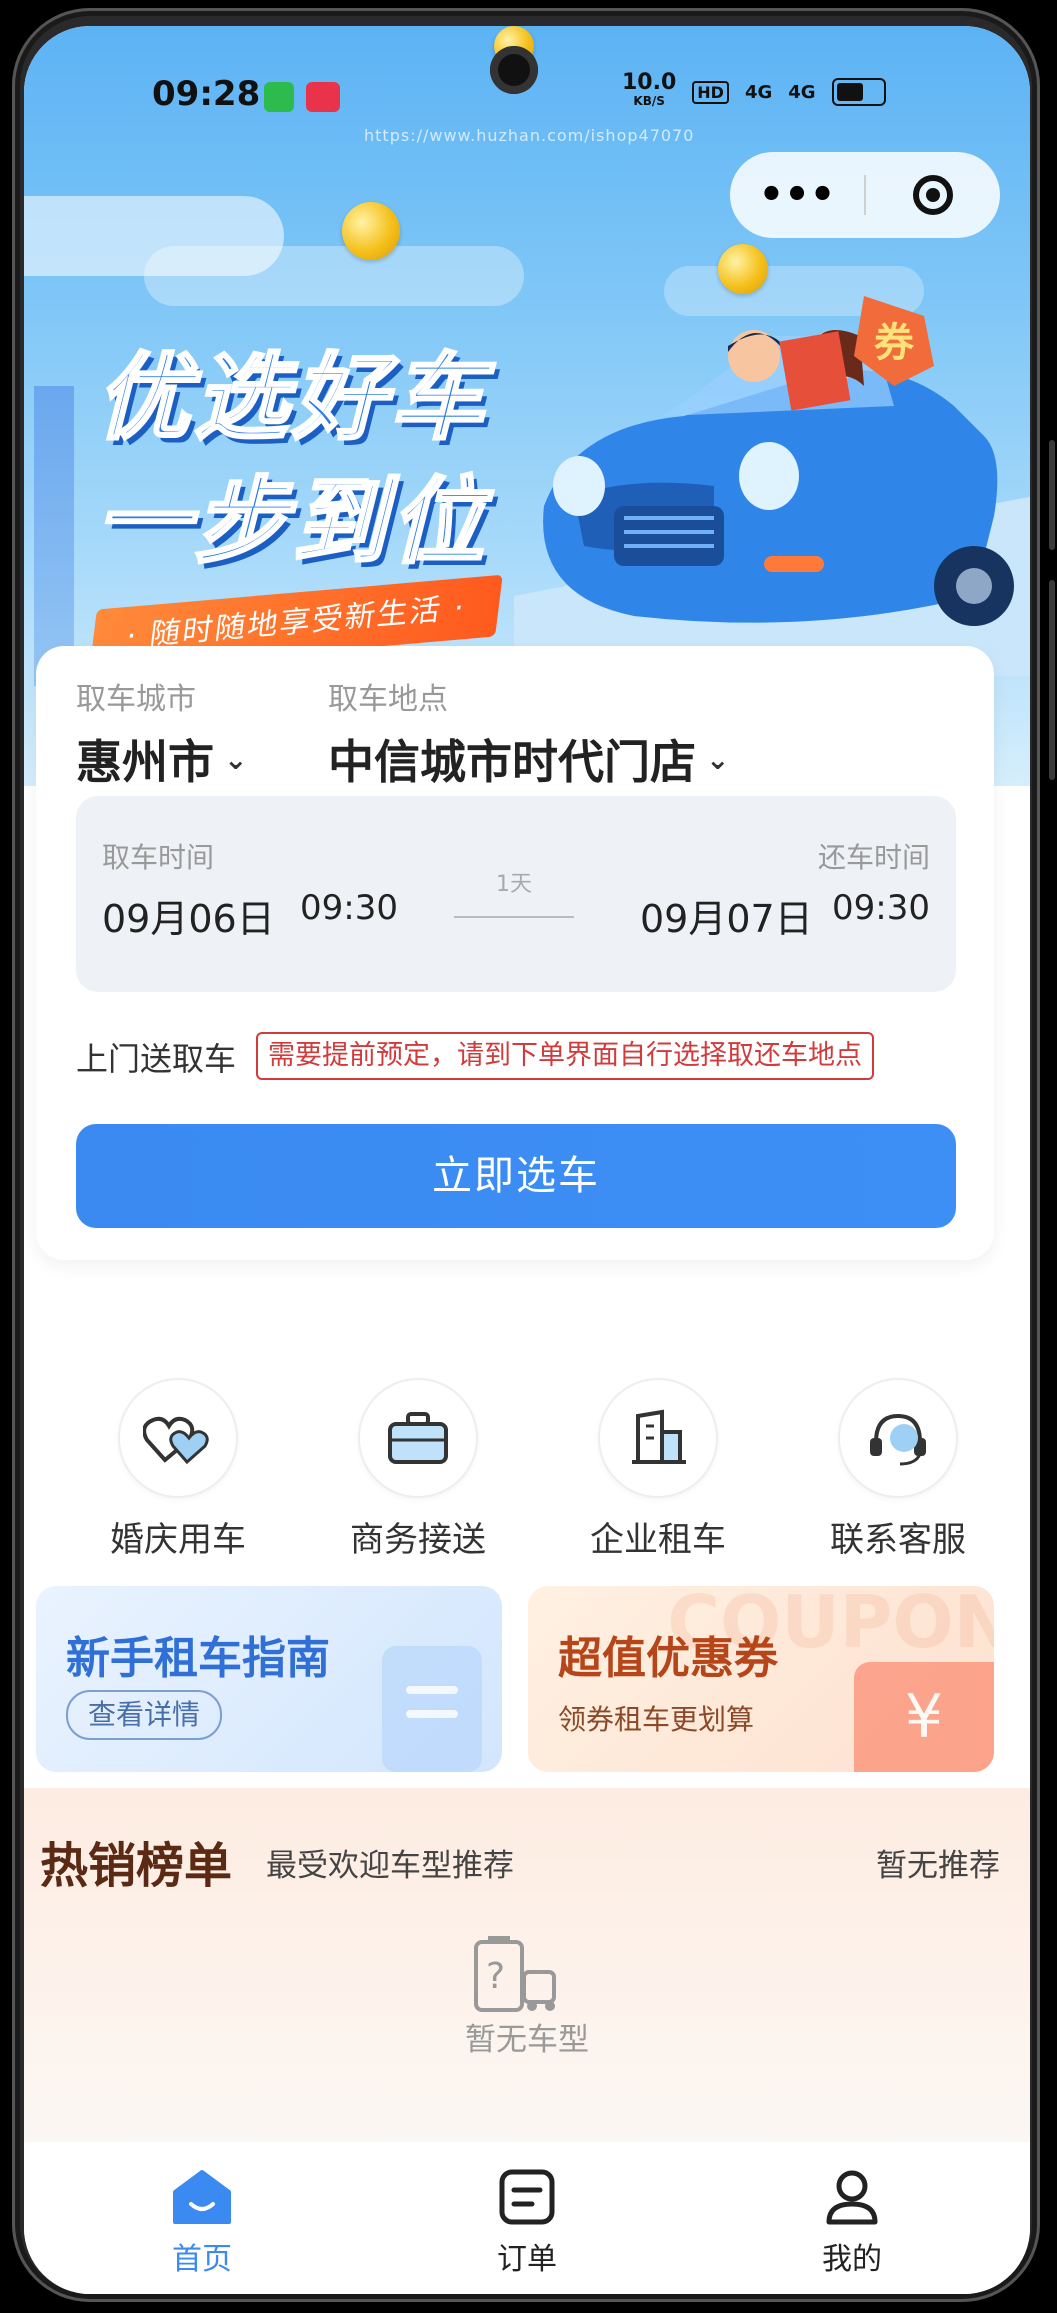  I want to click on service-enterprise: 企业租车, so click(658, 1469).